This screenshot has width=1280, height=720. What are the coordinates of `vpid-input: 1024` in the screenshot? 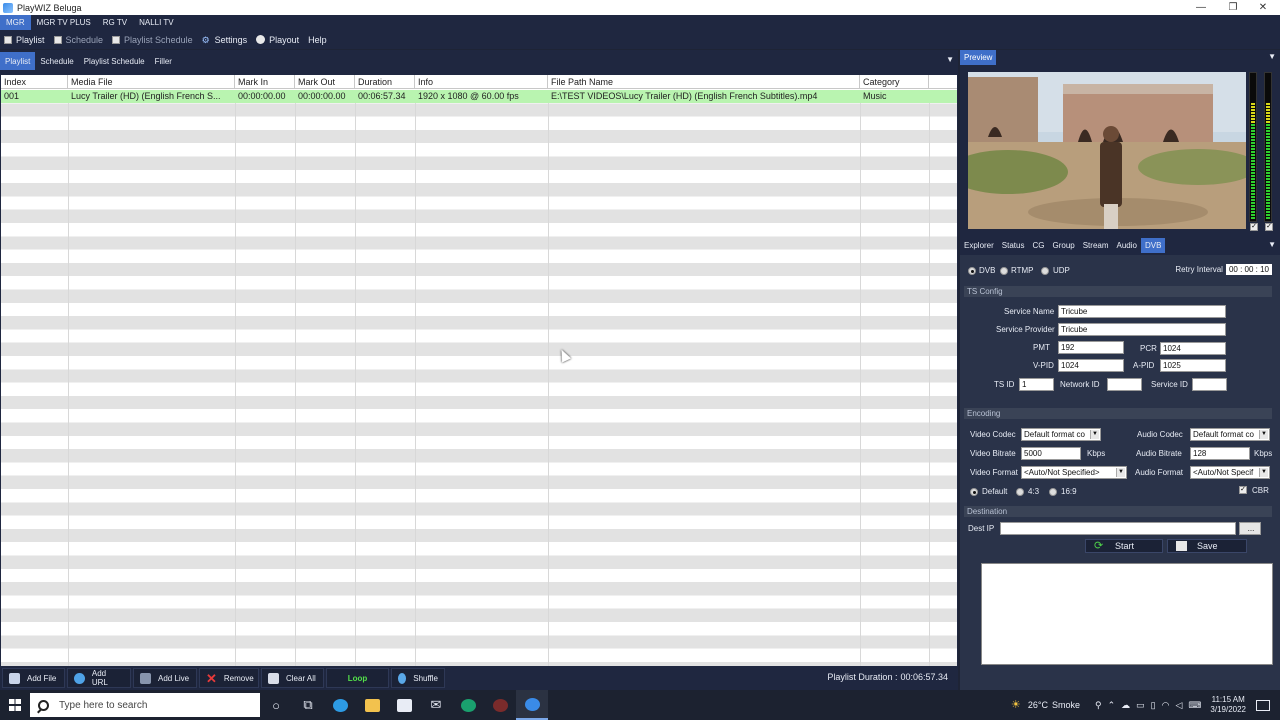 It's located at (1091, 365).